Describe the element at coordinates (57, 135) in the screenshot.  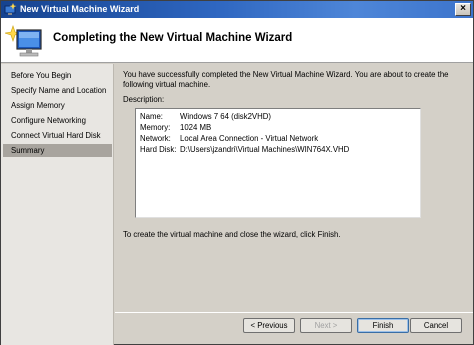
I see `step-connect-virtual-hard-disk: Connect Virtual Hard Disk` at that location.